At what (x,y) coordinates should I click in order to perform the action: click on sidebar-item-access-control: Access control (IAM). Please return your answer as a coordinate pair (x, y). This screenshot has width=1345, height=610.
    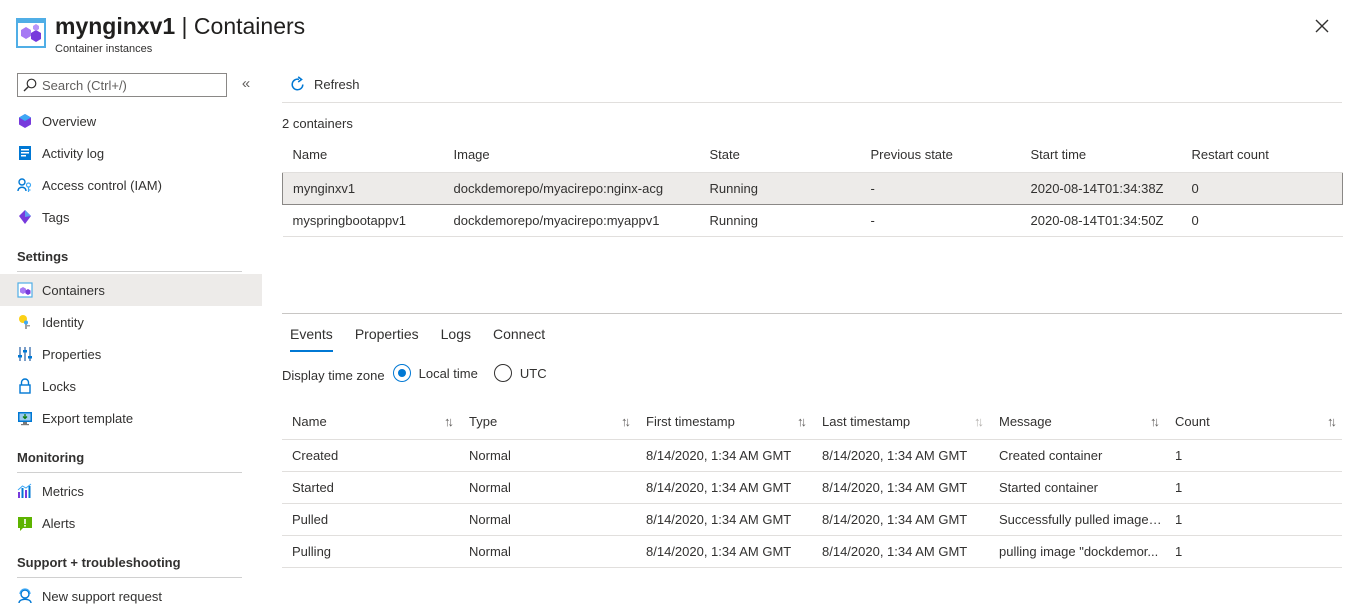
    Looking at the image, I should click on (131, 185).